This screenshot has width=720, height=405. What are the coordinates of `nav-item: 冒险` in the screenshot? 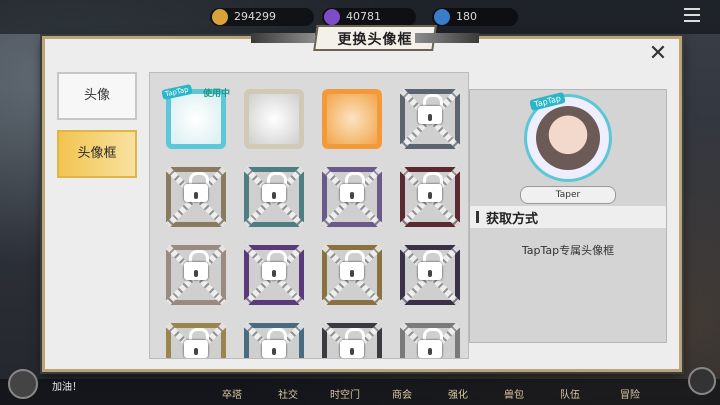 It's located at (630, 393).